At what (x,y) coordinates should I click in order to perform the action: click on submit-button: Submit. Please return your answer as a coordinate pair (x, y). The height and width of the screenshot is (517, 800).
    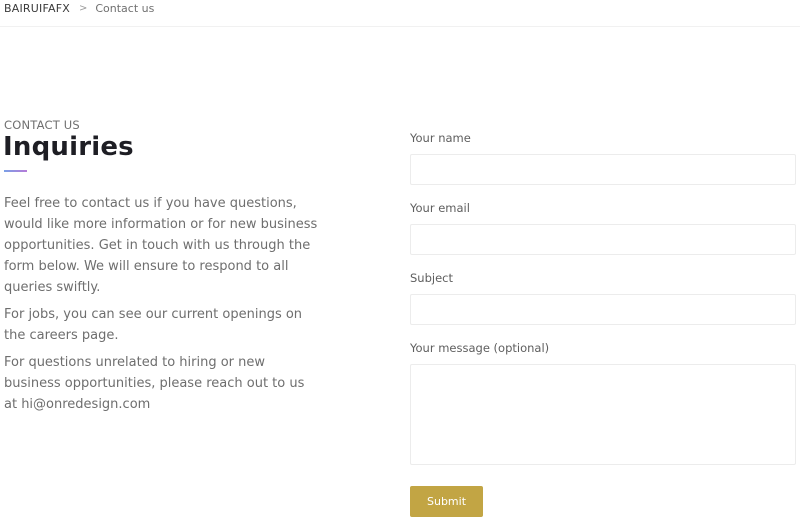
    Looking at the image, I should click on (446, 501).